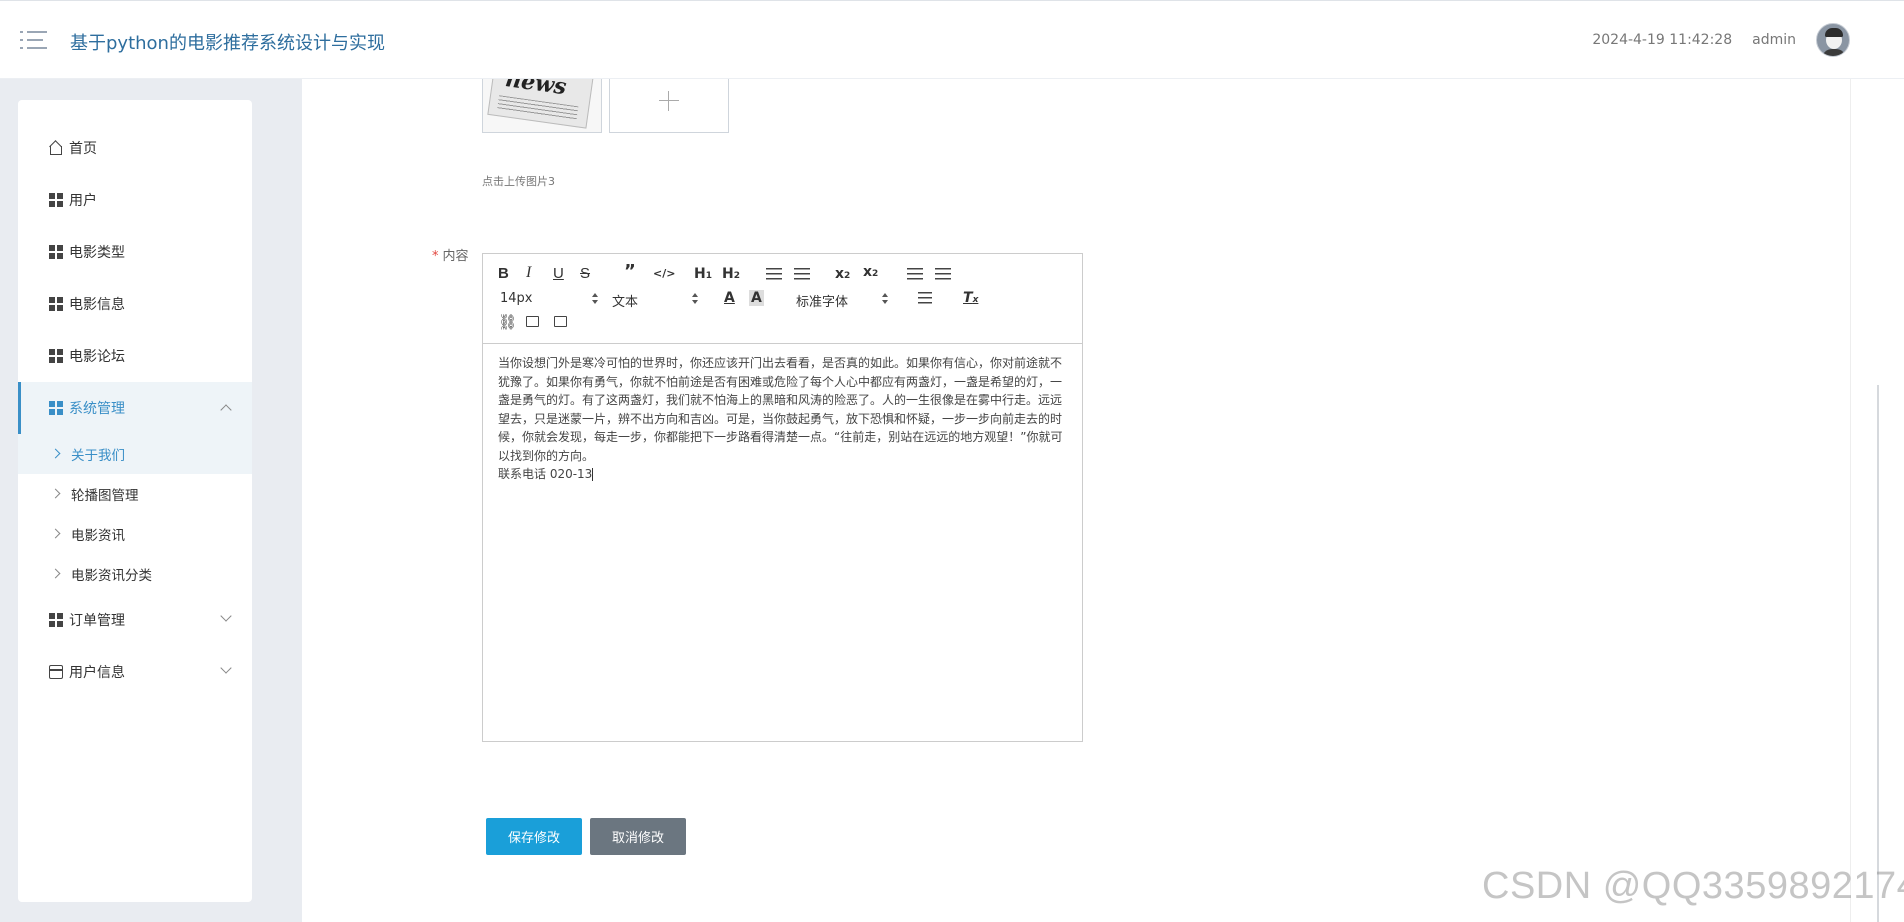 The image size is (1904, 922). I want to click on sidebar-subitem-movie-news-category: 电影资讯分类, so click(135, 574).